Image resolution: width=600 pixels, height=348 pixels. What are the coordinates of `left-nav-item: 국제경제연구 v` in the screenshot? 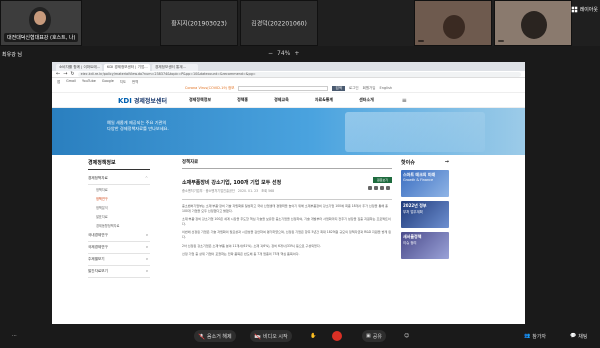 It's located at (119, 248).